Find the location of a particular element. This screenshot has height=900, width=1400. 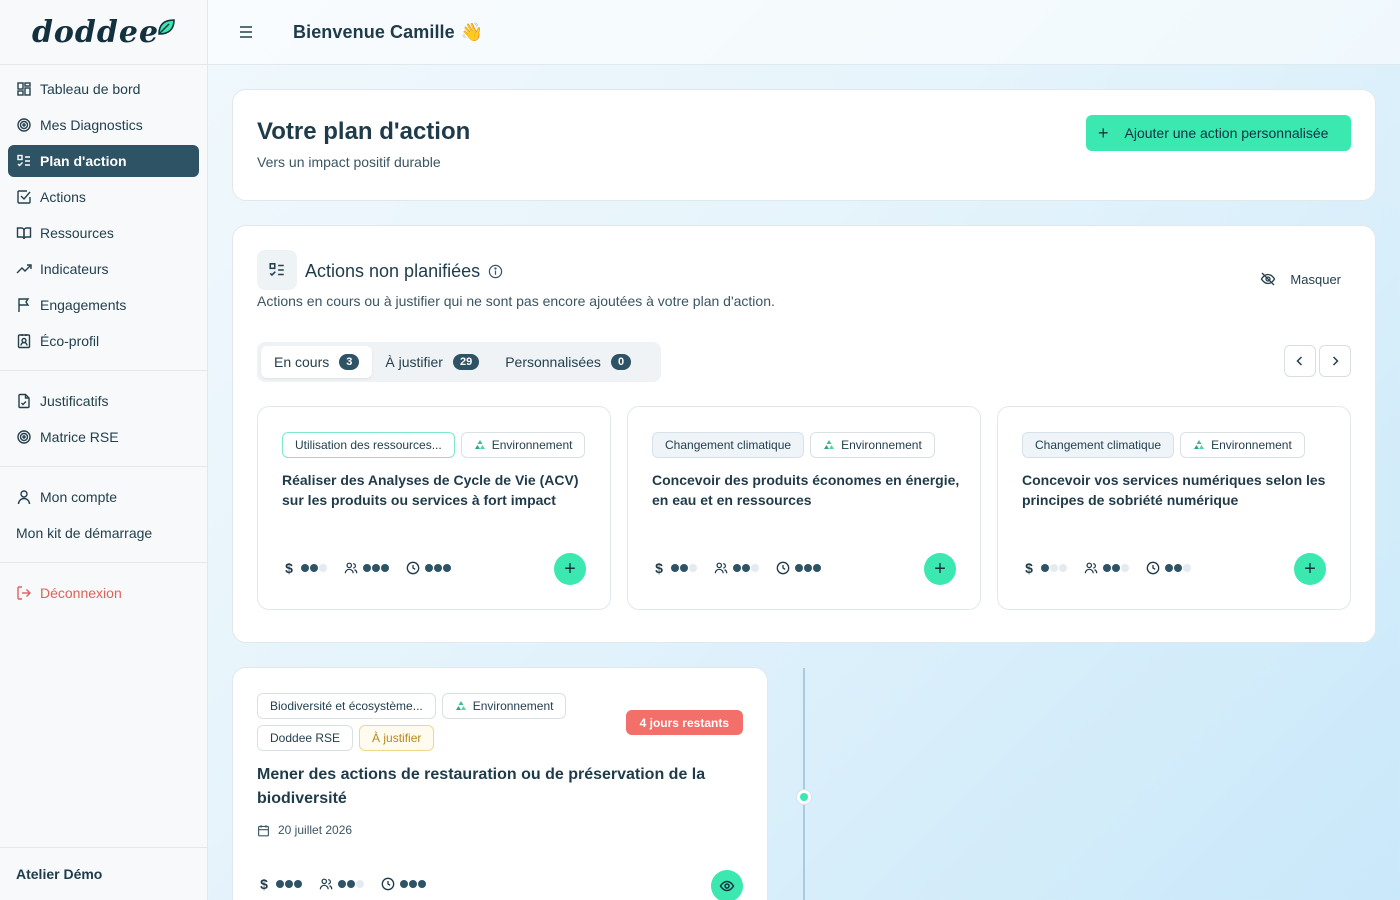

sidebar-item-kit-demarrage: Mon kit de démarrage is located at coordinates (103, 533).